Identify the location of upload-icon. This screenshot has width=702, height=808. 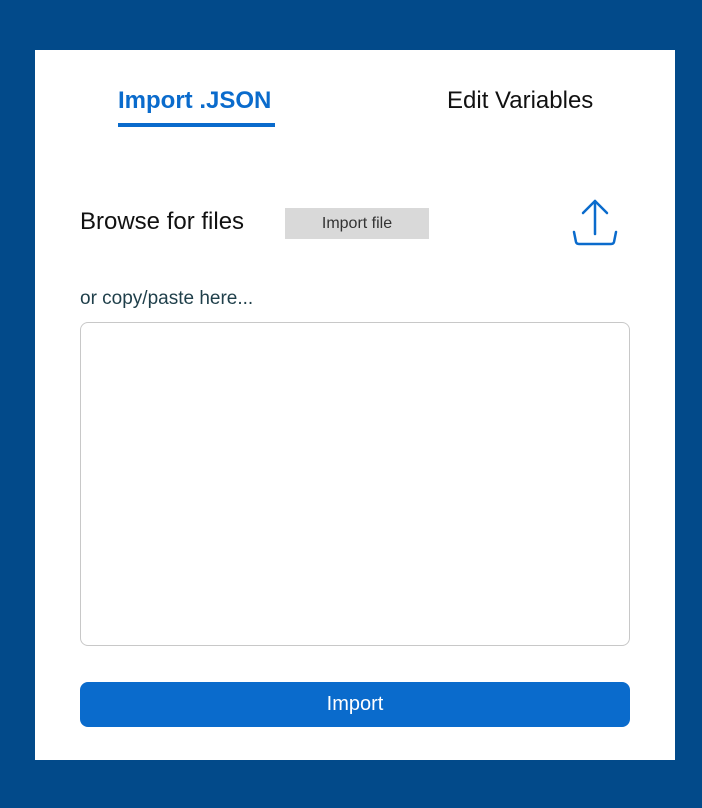
(595, 223).